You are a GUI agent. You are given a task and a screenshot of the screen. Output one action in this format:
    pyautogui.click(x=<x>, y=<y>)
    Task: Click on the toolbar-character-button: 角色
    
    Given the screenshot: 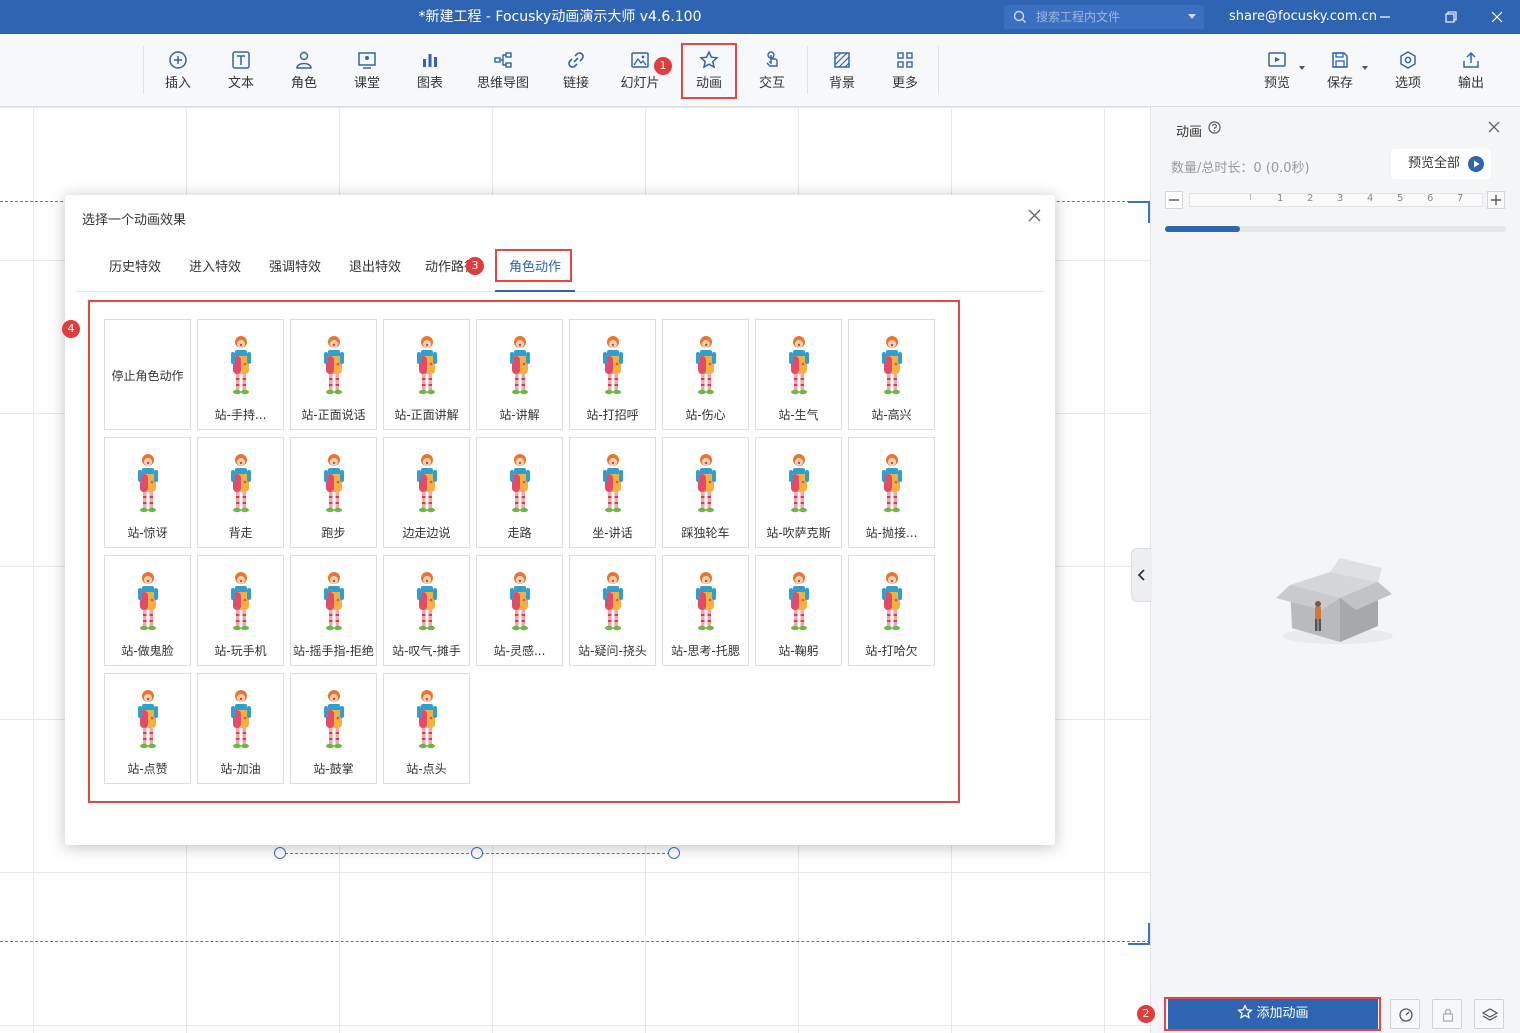 What is the action you would take?
    pyautogui.click(x=304, y=71)
    